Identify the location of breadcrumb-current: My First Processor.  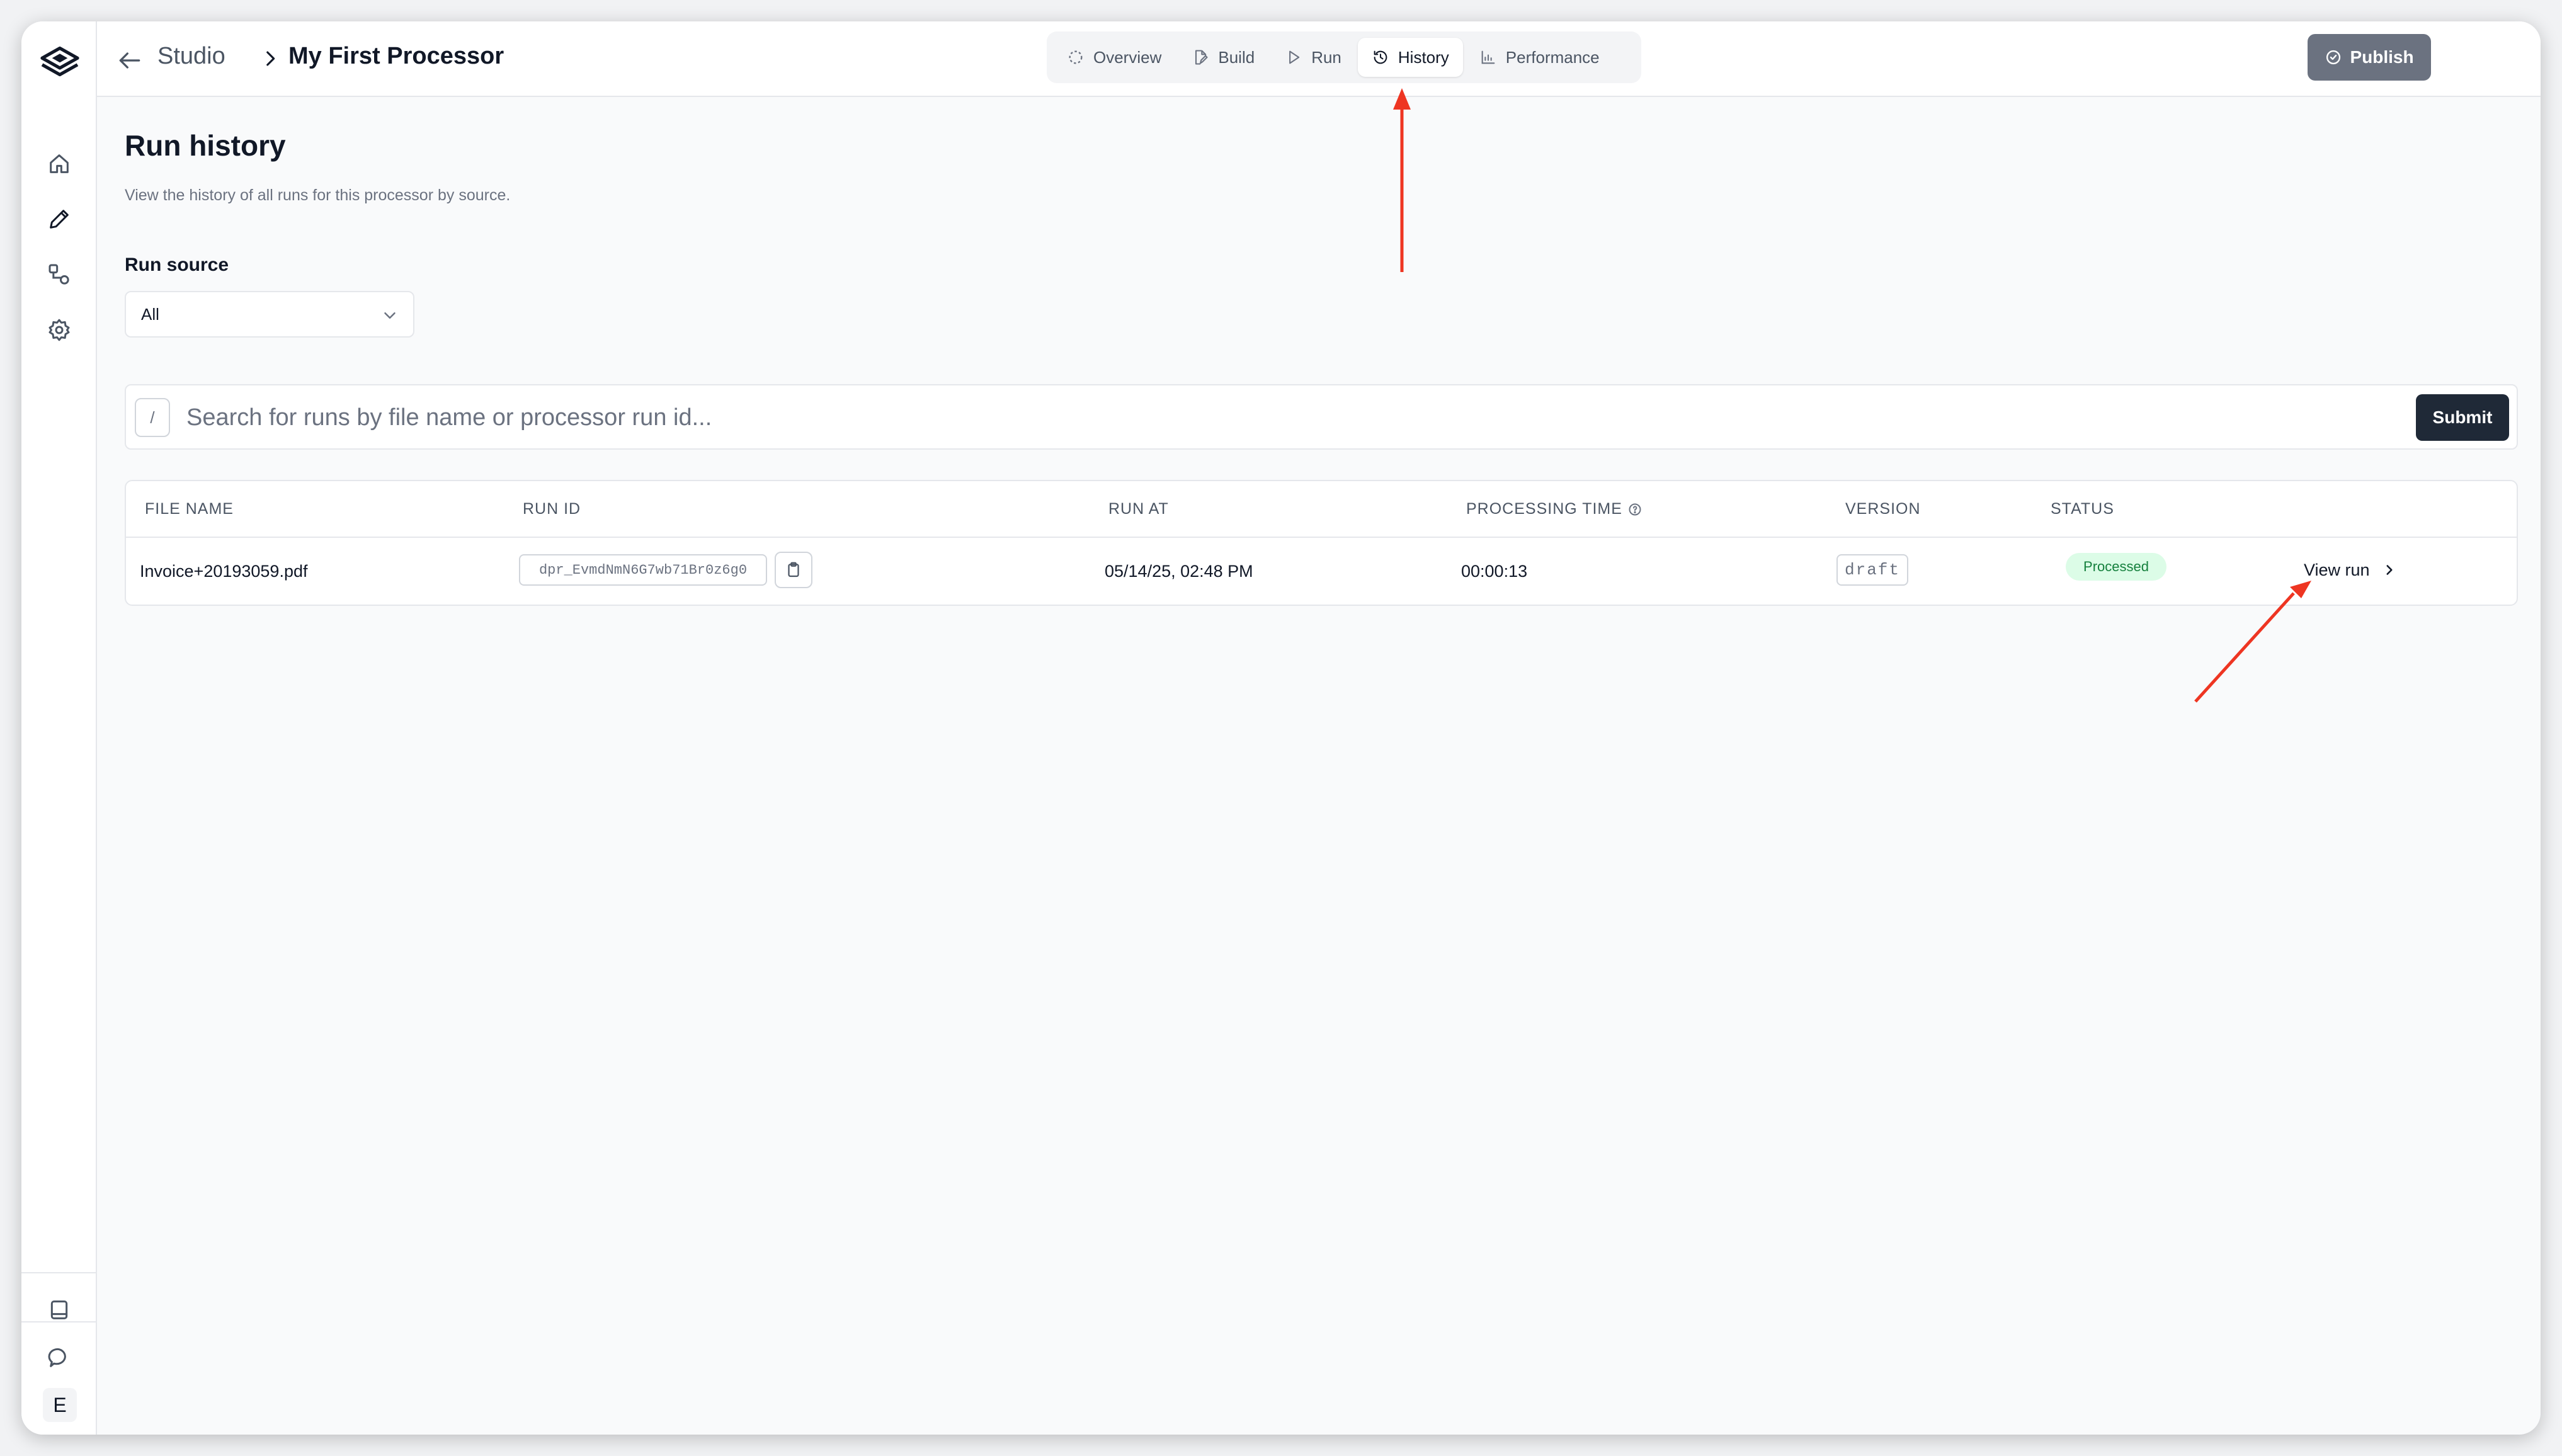
(396, 56).